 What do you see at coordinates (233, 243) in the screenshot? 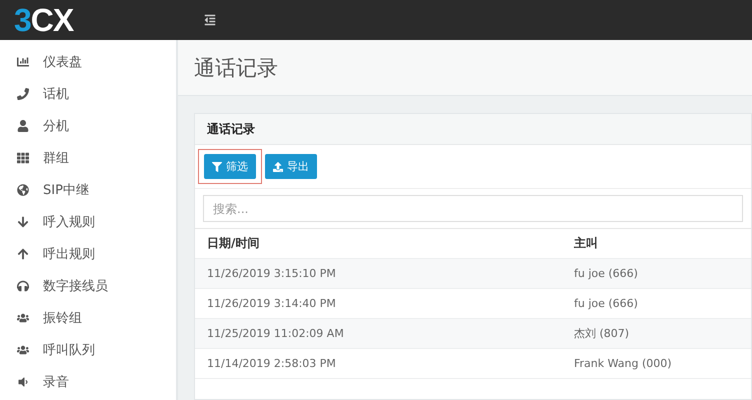
I see `column-header: 日期/时间` at bounding box center [233, 243].